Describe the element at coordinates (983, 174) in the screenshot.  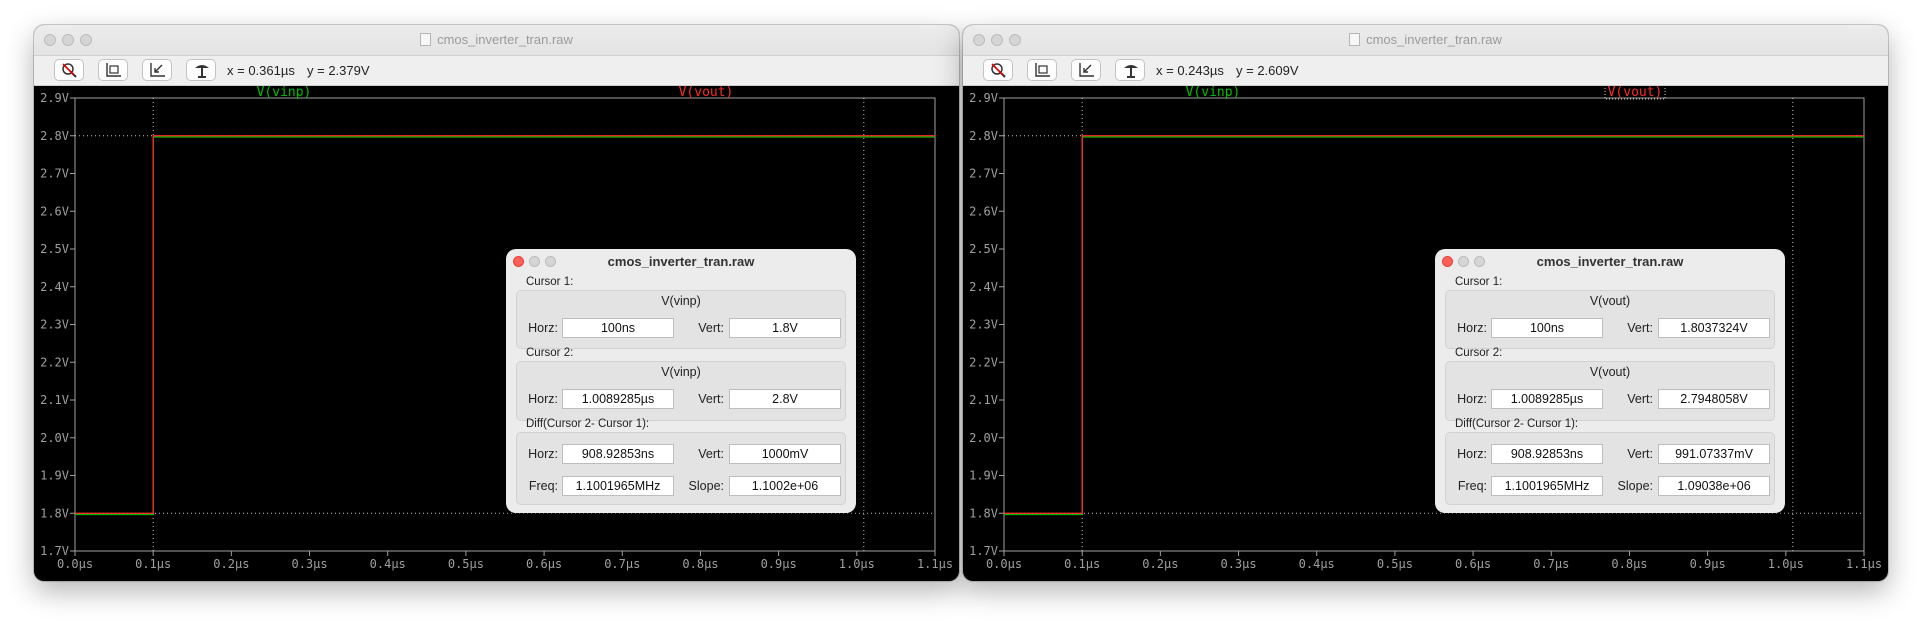
I see `y-tick-label: 2.7V` at that location.